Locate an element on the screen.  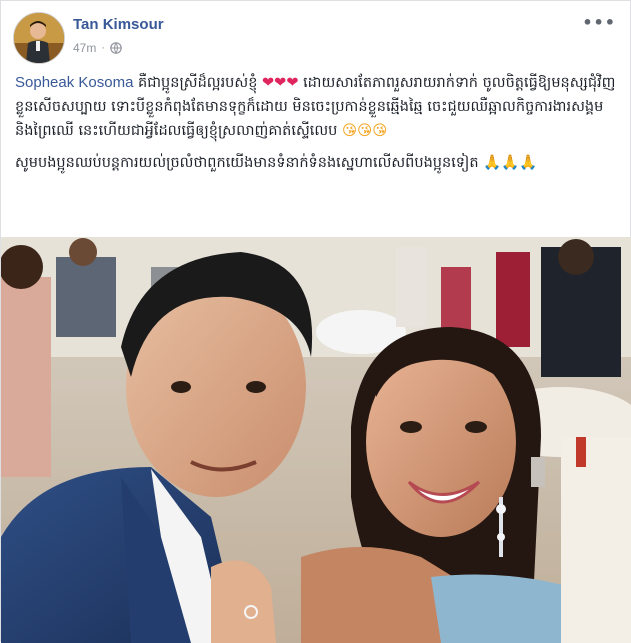
author-name: Tan Kimsour is located at coordinates (118, 24).